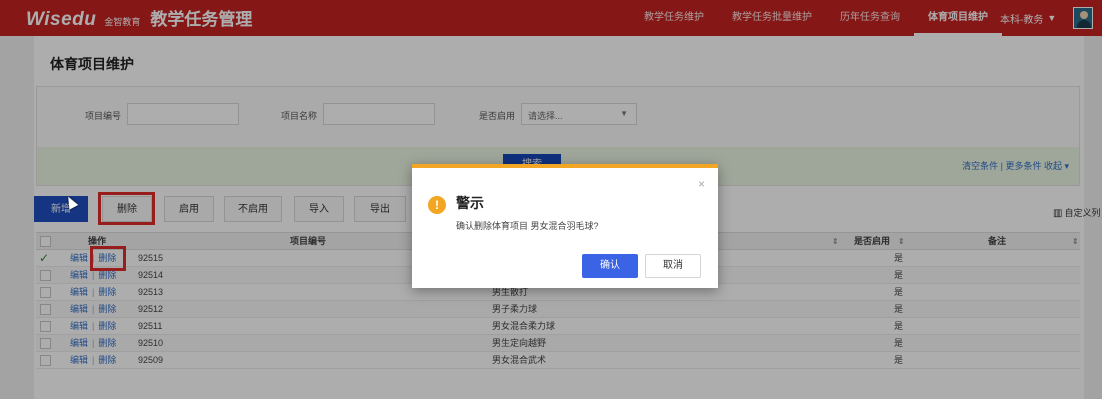  Describe the element at coordinates (610, 266) in the screenshot. I see `confirm-button: 确认` at that location.